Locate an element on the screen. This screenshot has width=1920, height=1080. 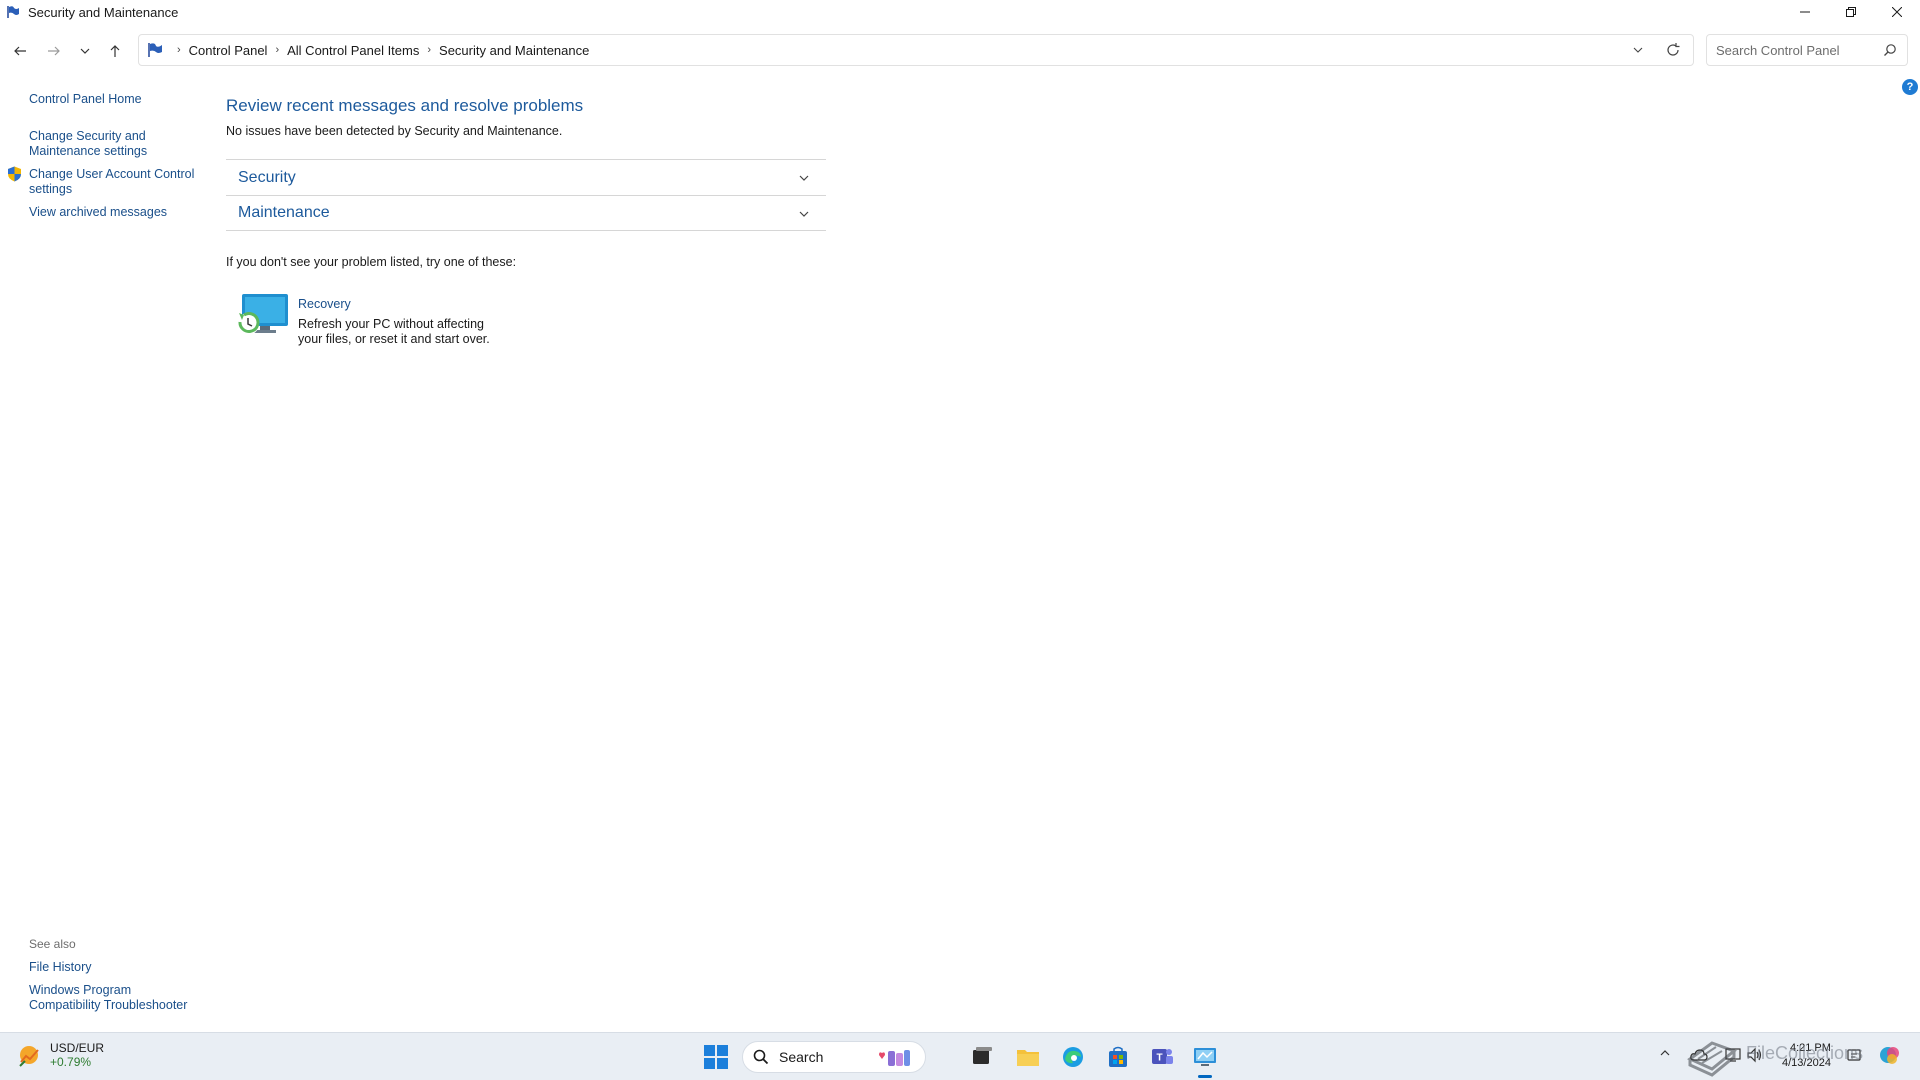
restore-icon is located at coordinates (1851, 12).